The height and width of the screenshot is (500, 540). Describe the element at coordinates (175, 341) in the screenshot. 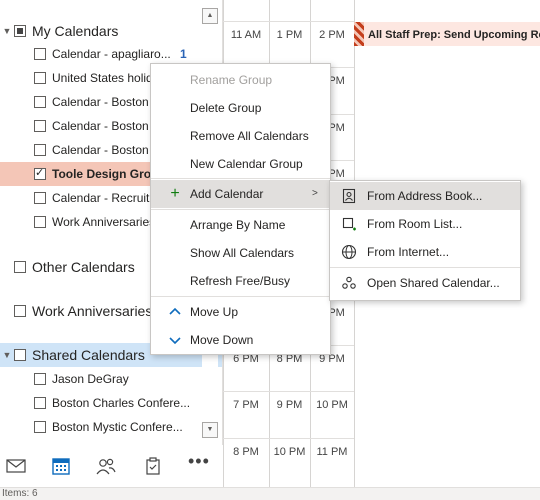

I see `chevron-down-icon` at that location.